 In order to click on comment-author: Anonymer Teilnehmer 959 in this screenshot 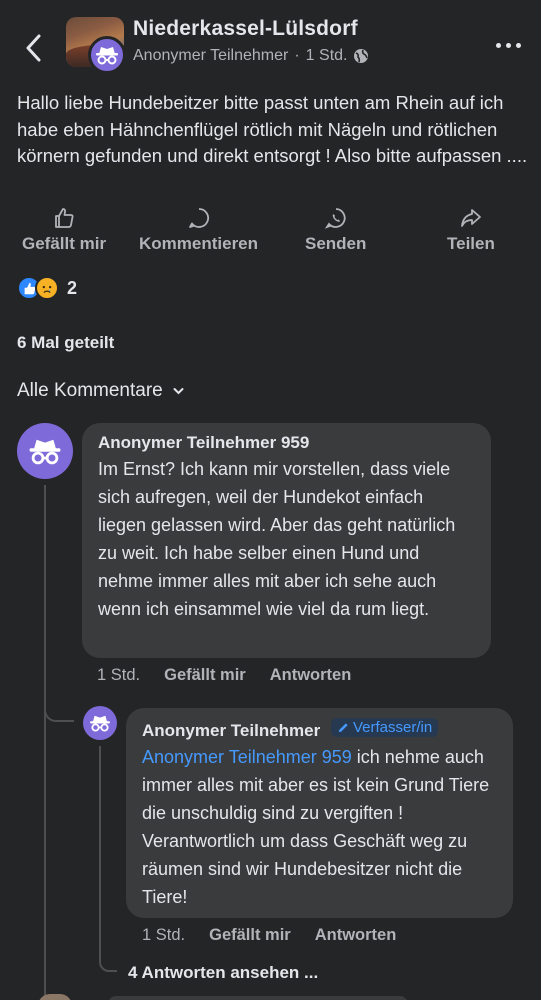, I will do `click(286, 443)`.